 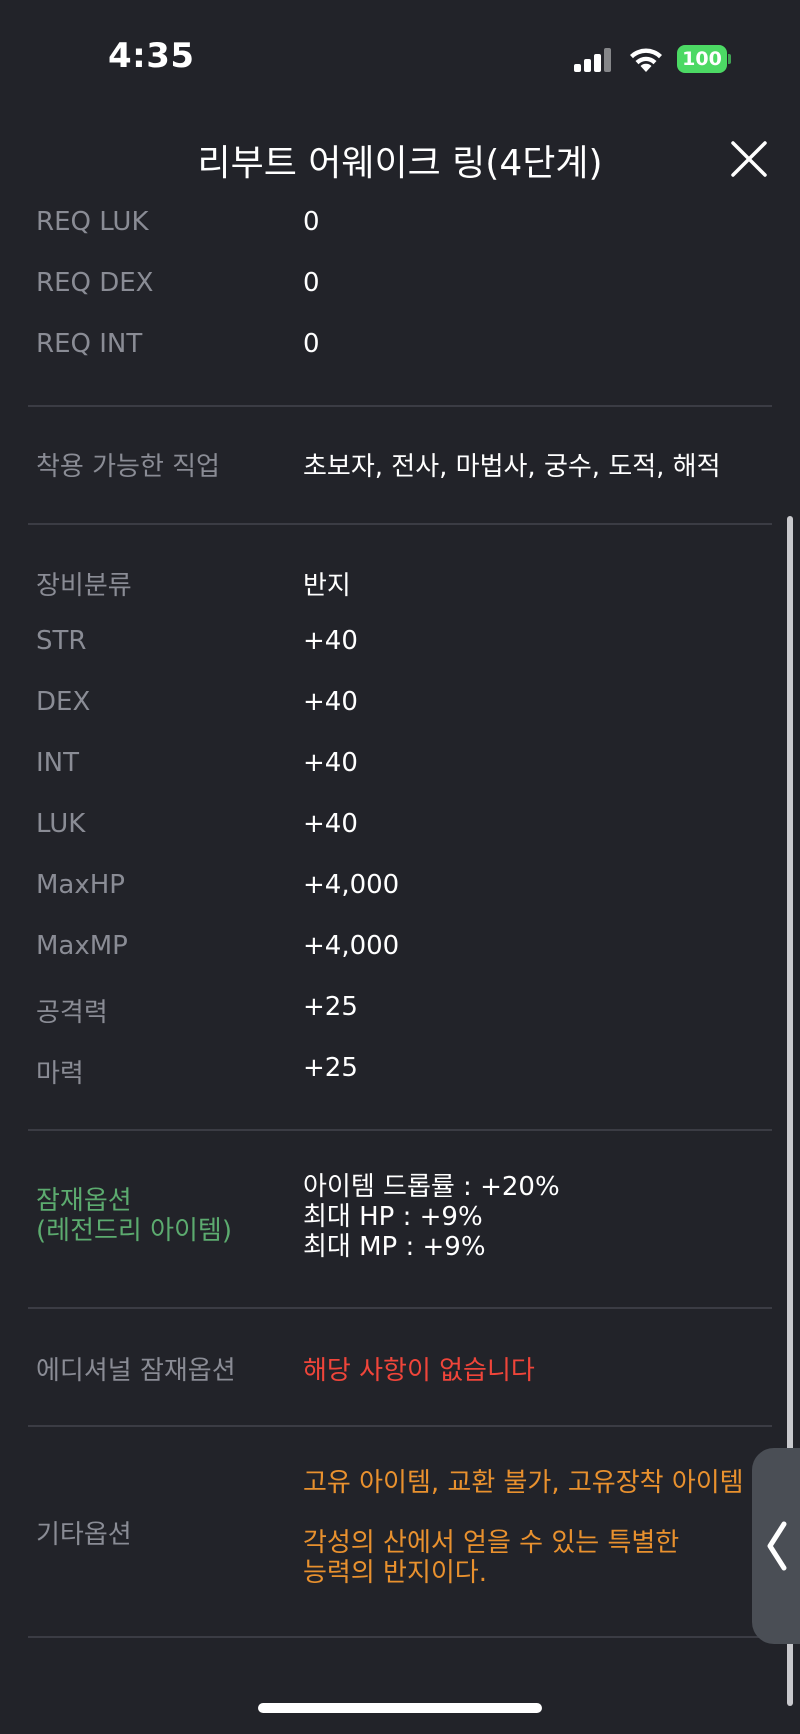 I want to click on close-icon, so click(x=749, y=159).